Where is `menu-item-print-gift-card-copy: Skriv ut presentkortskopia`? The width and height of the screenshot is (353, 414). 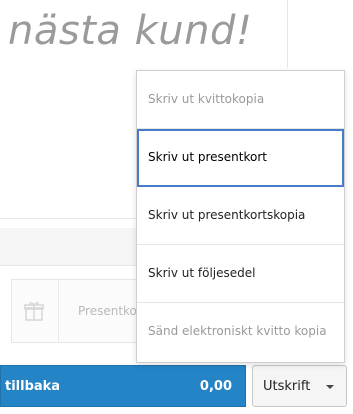 menu-item-print-gift-card-copy: Skriv ut presentkortskopia is located at coordinates (240, 216).